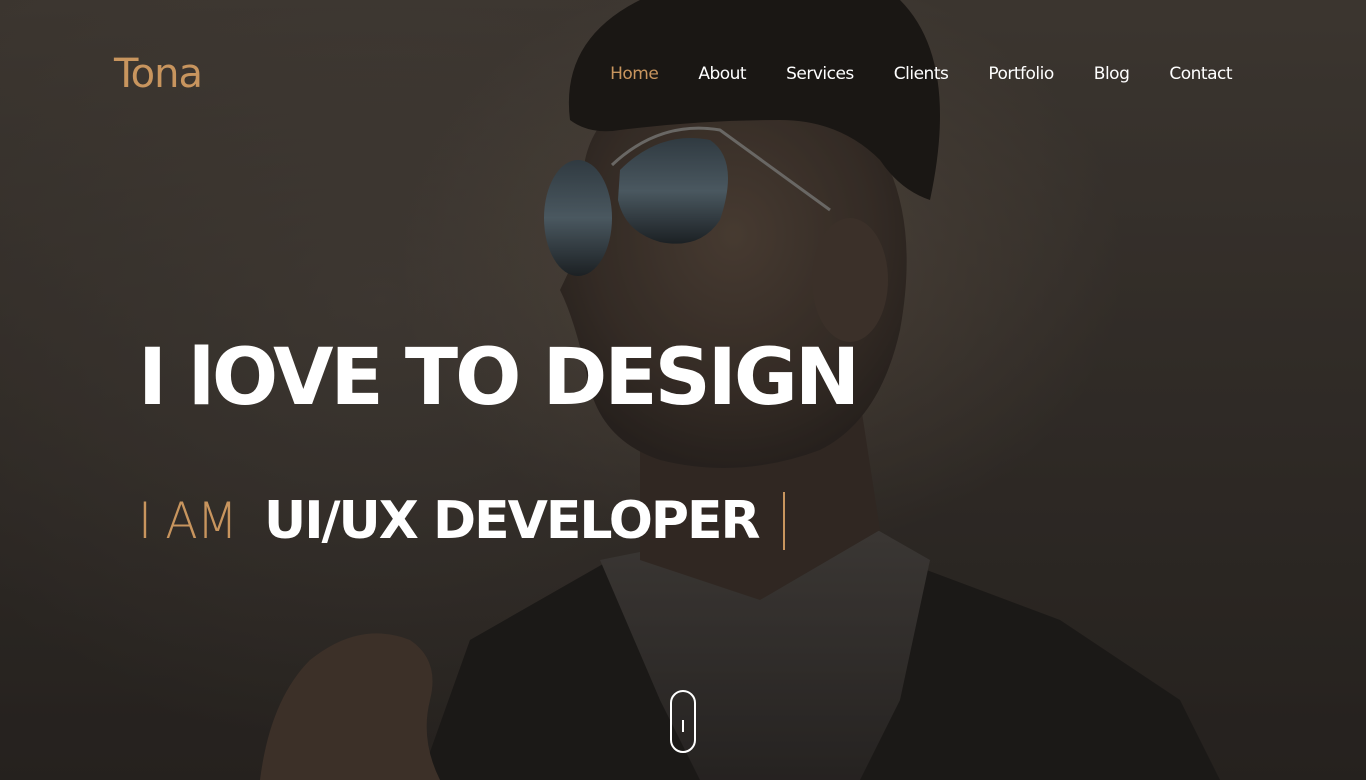 This screenshot has width=1366, height=780. I want to click on nav-item-blog: Blog, so click(1112, 74).